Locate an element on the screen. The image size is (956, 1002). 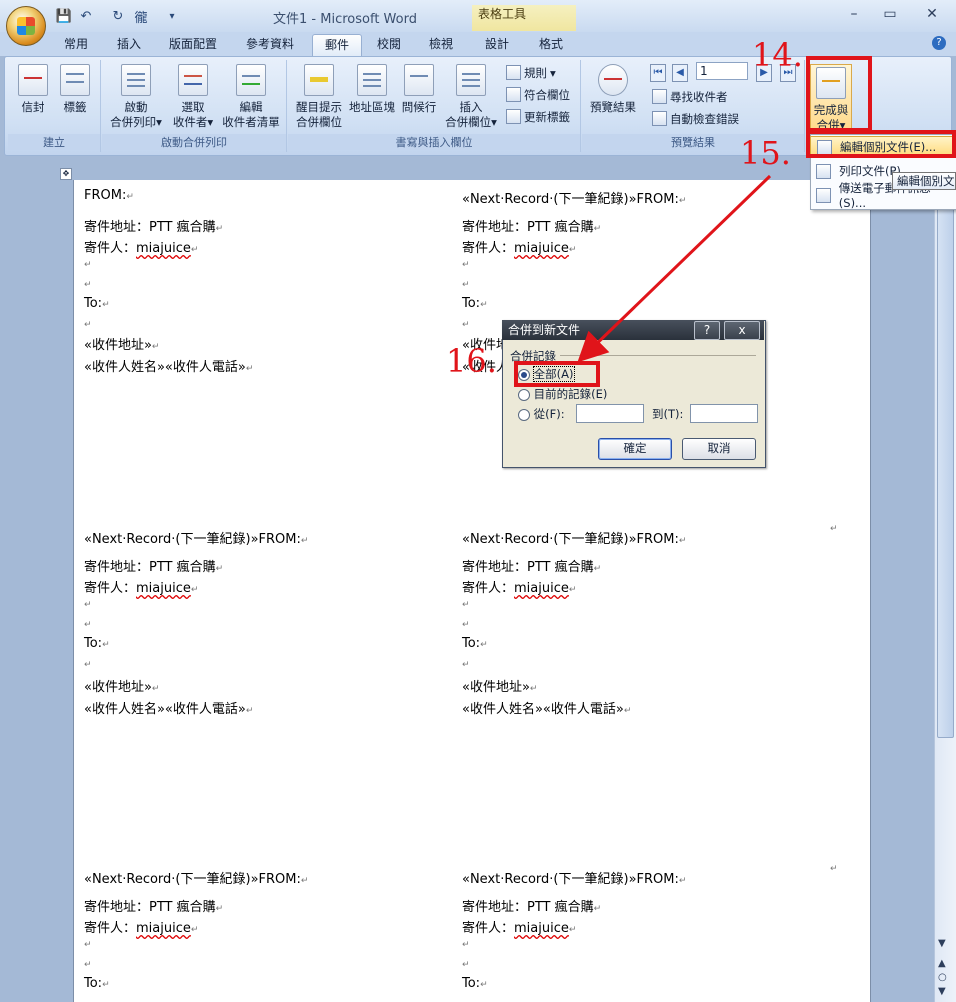
office-button is located at coordinates (26, 26).